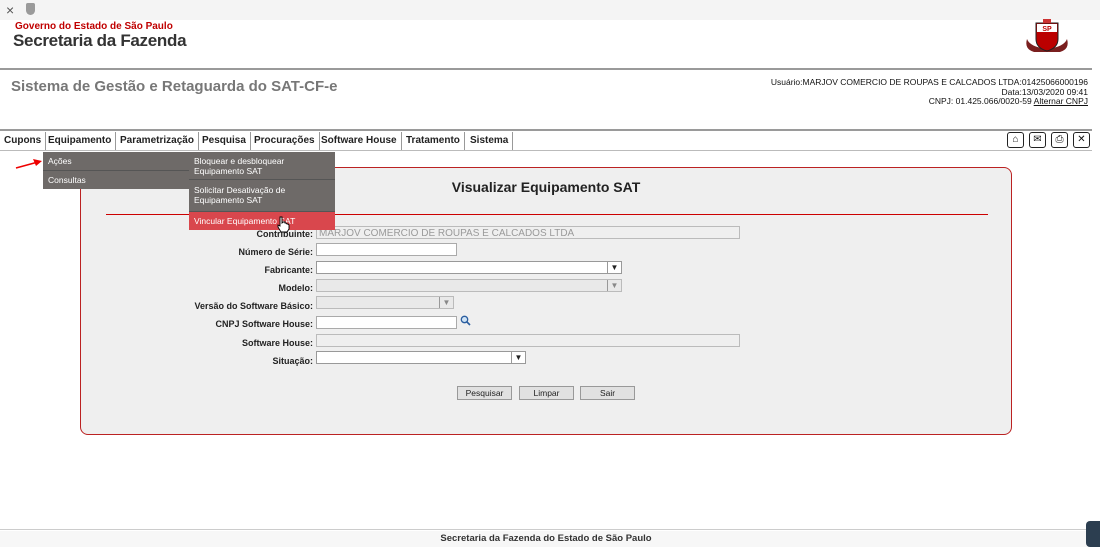  I want to click on modelo-label: Modelo:, so click(296, 288).